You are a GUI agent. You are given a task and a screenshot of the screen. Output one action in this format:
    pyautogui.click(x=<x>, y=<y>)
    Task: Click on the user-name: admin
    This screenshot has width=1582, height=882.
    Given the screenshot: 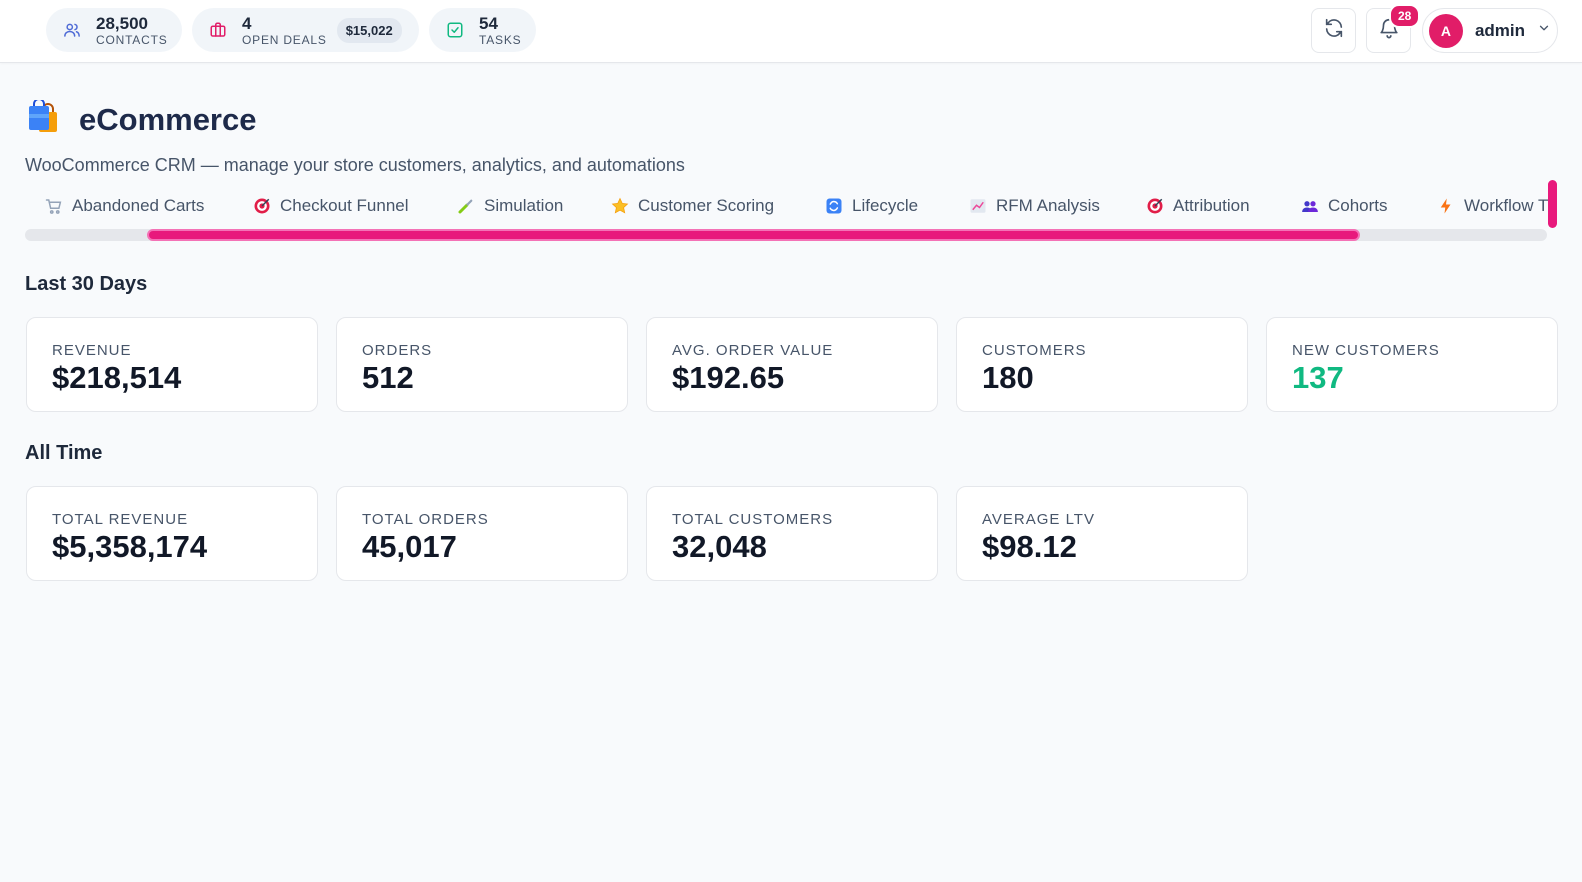 What is the action you would take?
    pyautogui.click(x=1499, y=30)
    